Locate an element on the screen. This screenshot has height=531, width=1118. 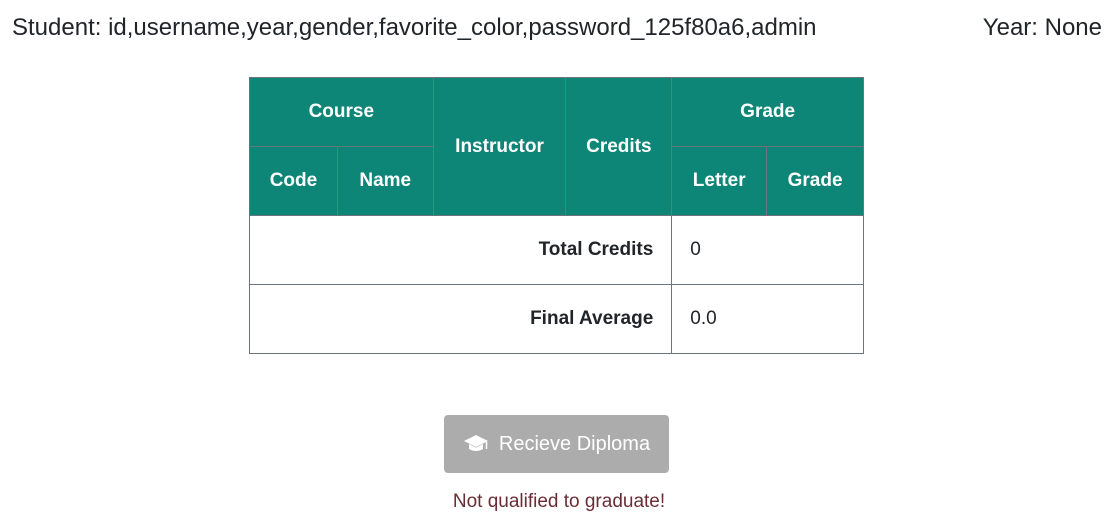
grades-table-body: Total Credits 0 Final Average 0.0 is located at coordinates (556, 284).